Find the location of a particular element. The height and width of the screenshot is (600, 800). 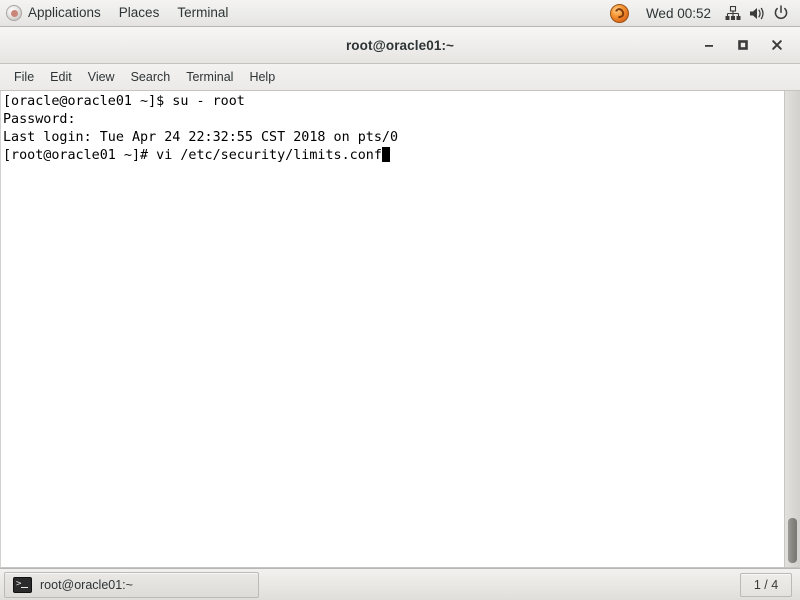

menu-item-file: File is located at coordinates (24, 77).